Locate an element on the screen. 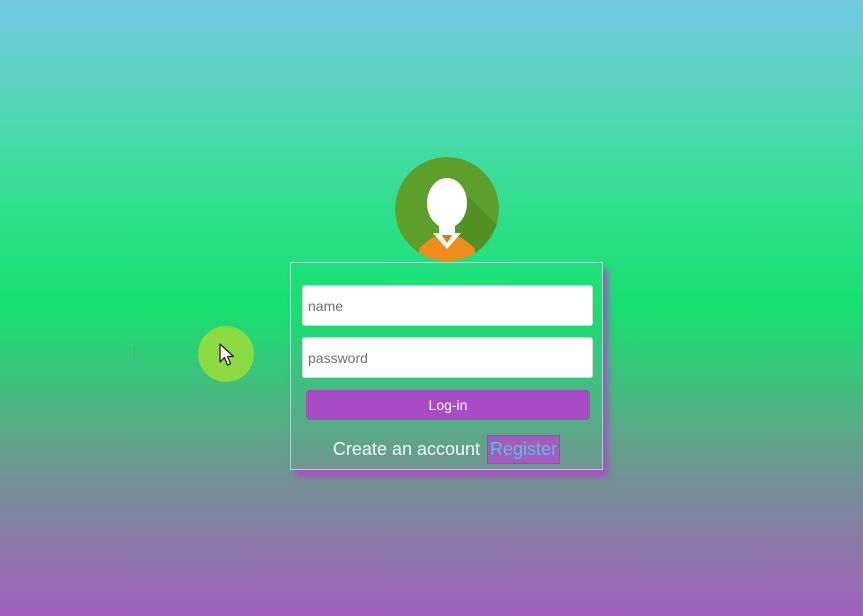 This screenshot has height=616, width=863. register-row: Create an account Register is located at coordinates (446, 449).